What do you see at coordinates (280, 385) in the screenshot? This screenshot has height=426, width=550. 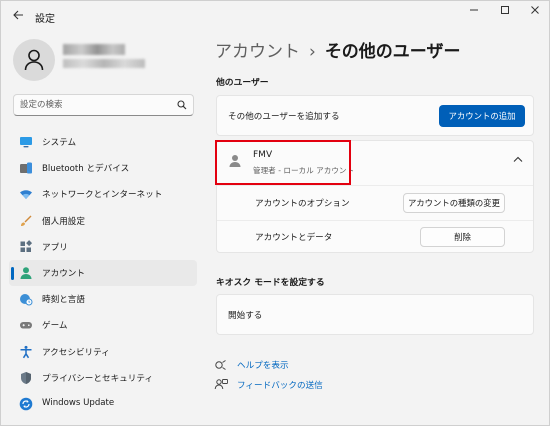 I see `feedback-link-text: フィードバックの送信` at bounding box center [280, 385].